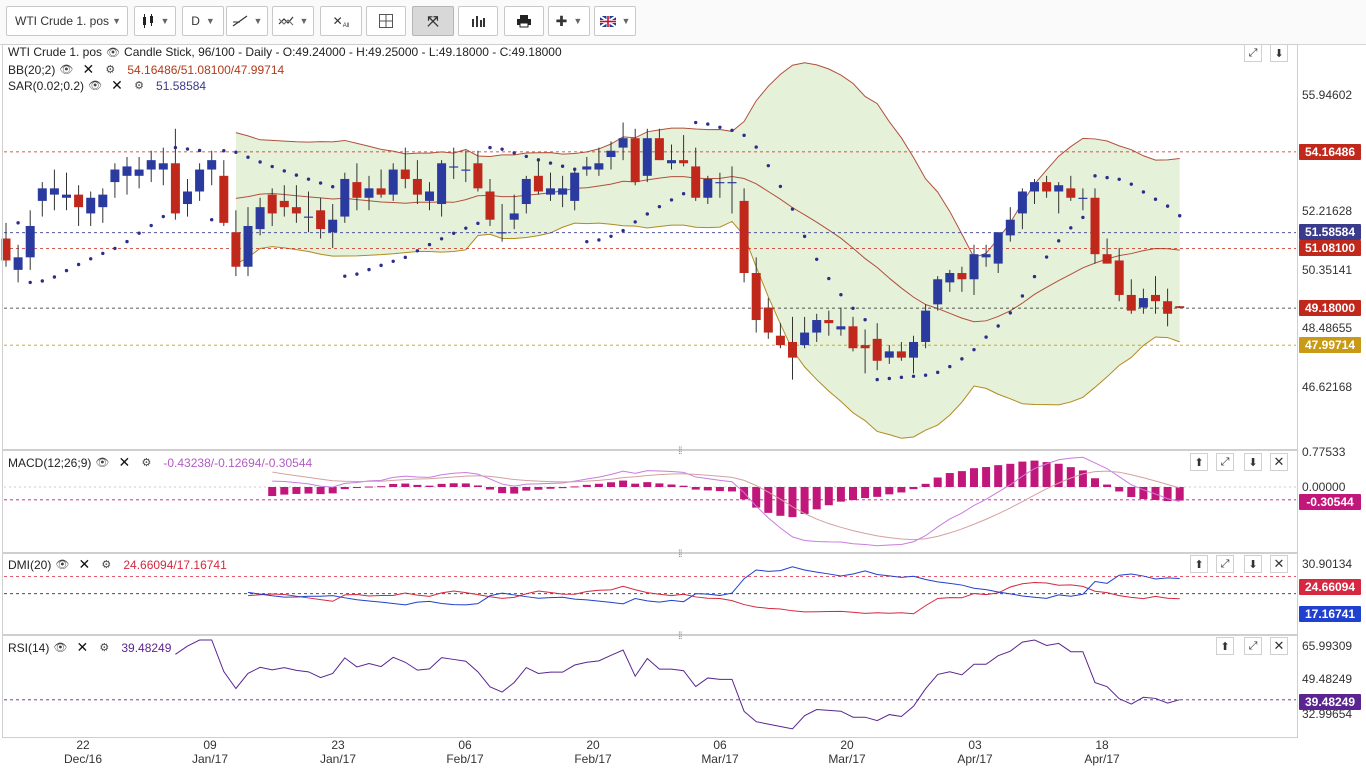  Describe the element at coordinates (680, 451) in the screenshot. I see `macd-splitter-handle: ⁞⁞` at that location.